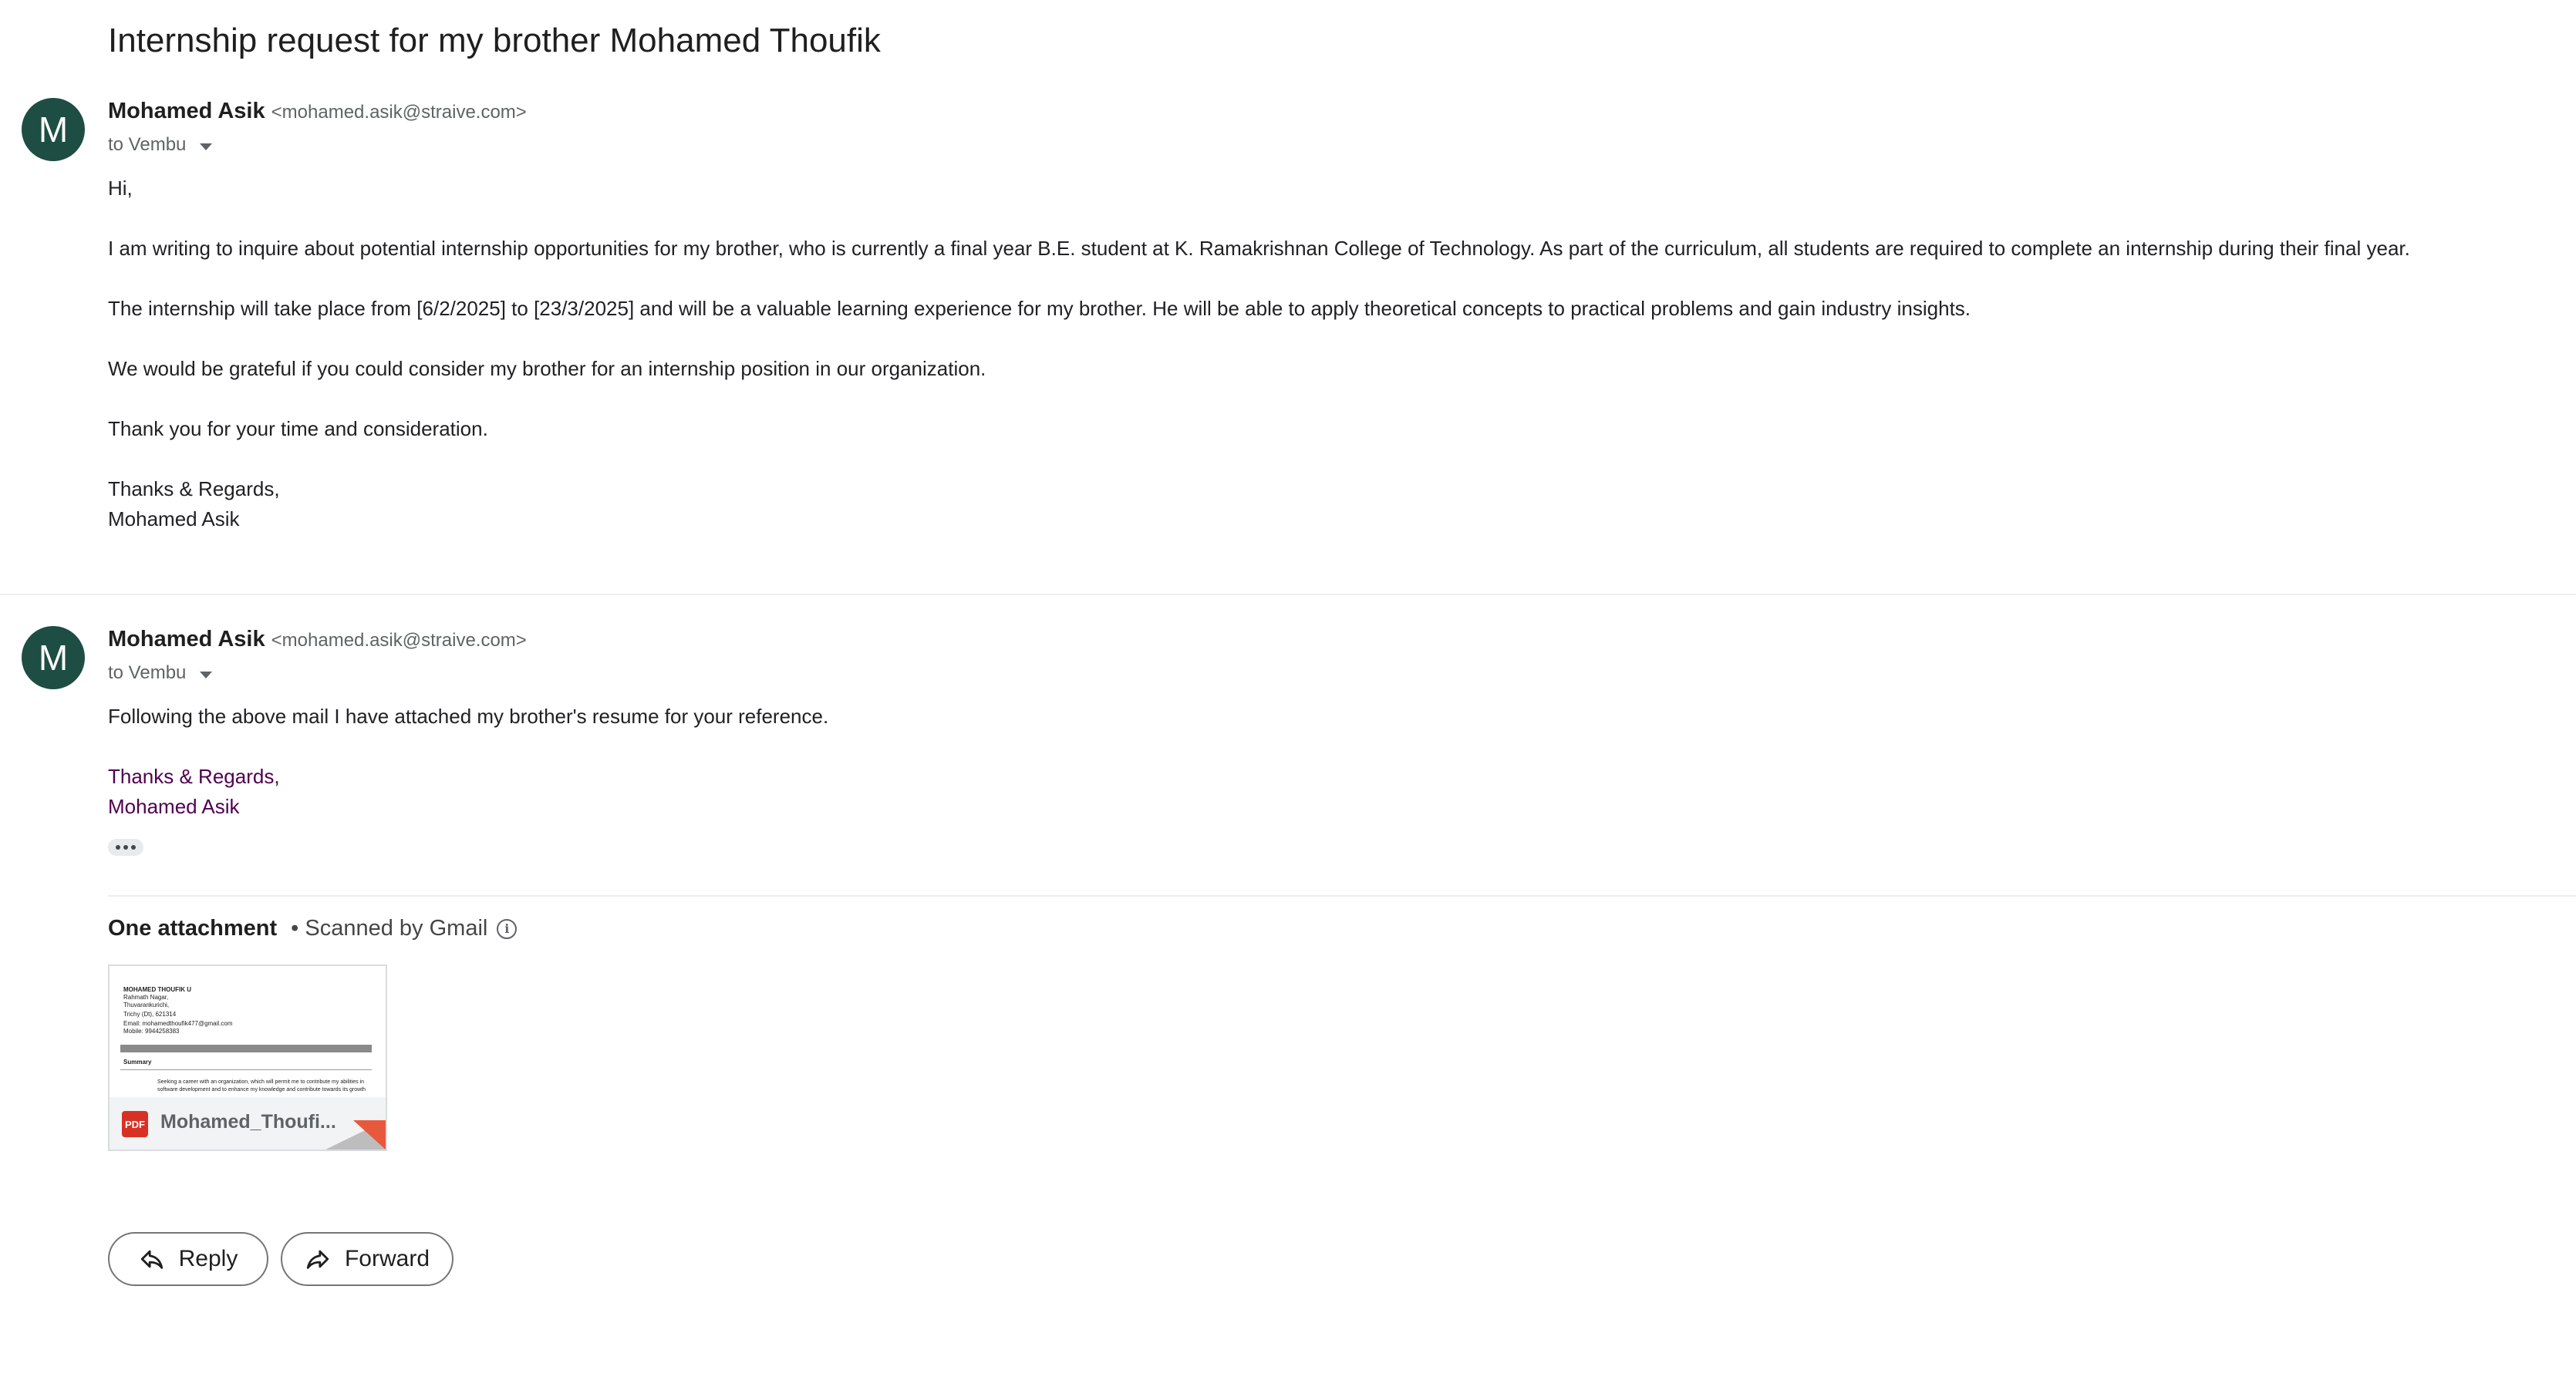 The image size is (2576, 1377). What do you see at coordinates (146, 998) in the screenshot?
I see `preview-text: Rahmath Nagar,` at bounding box center [146, 998].